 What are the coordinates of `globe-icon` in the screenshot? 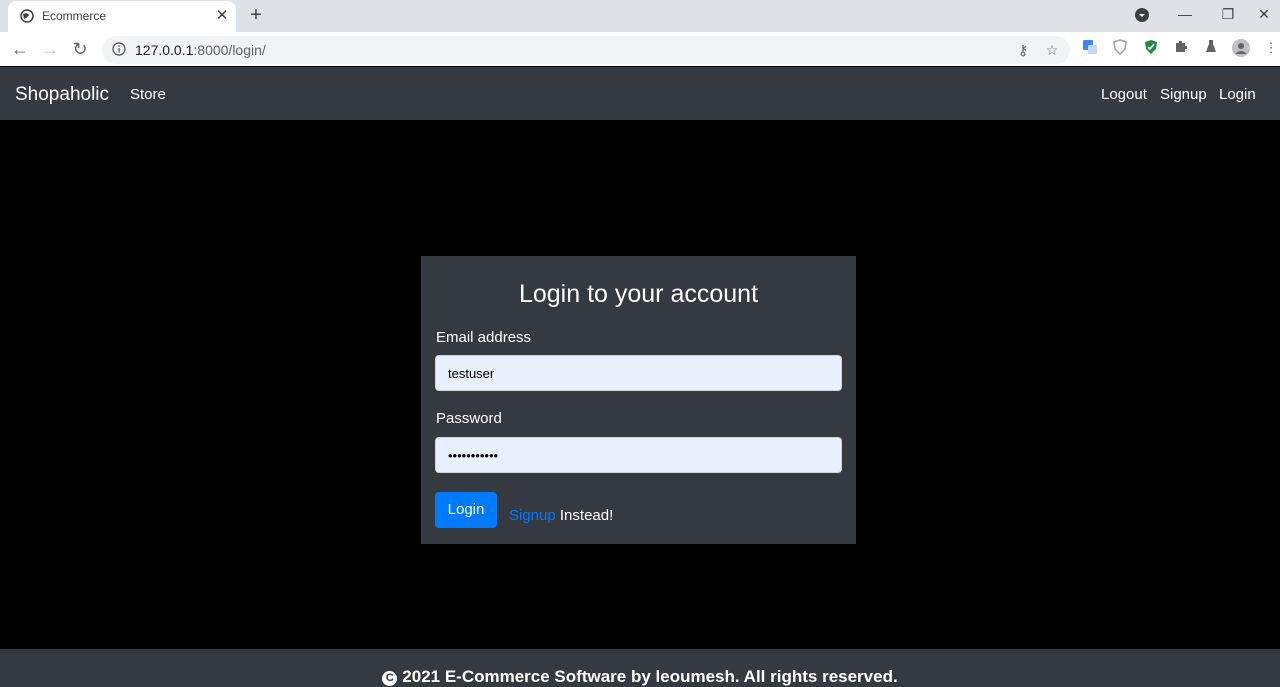 It's located at (27, 16).